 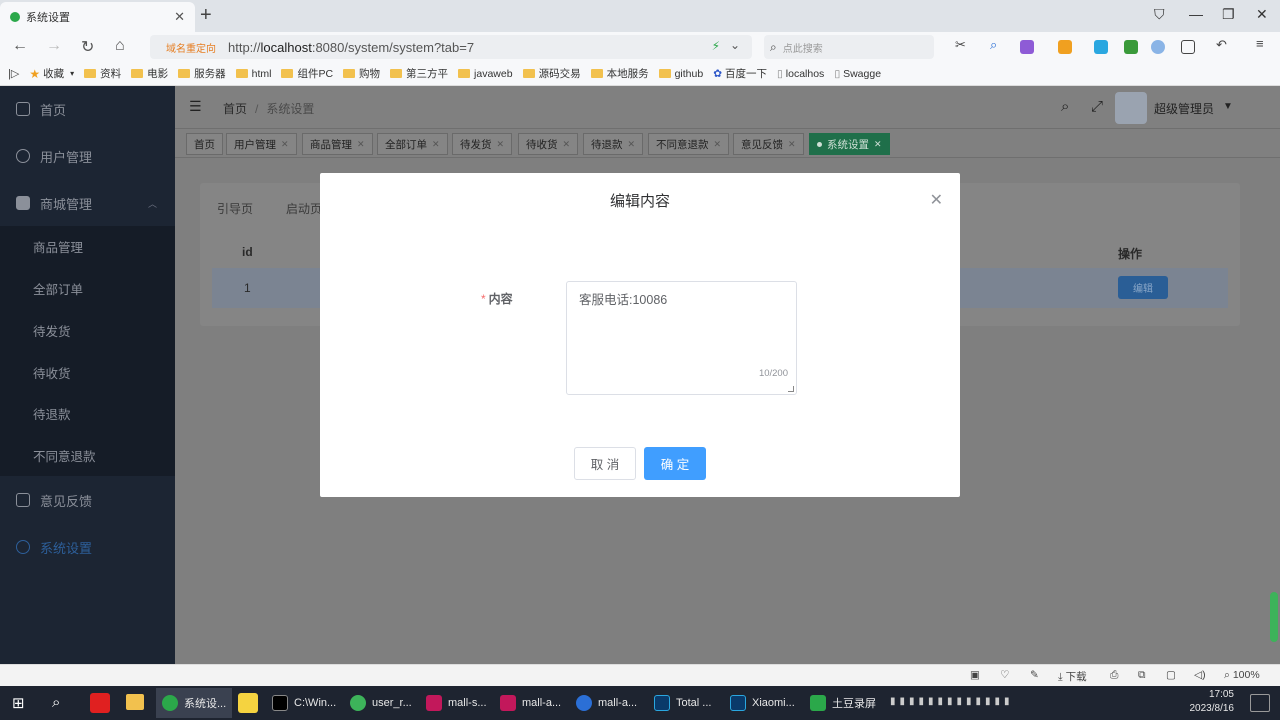 I want to click on tab-launch: 启动页, so click(x=304, y=208).